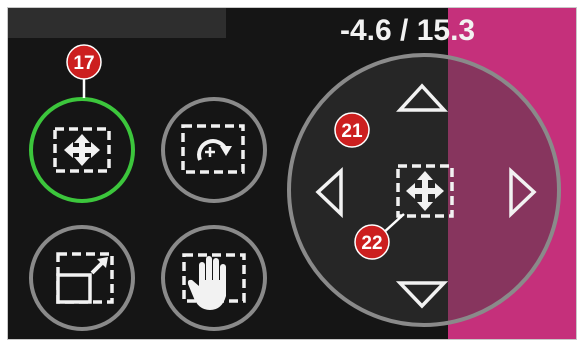 The width and height of the screenshot is (582, 348). I want to click on rotate-mode-button, so click(214, 150).